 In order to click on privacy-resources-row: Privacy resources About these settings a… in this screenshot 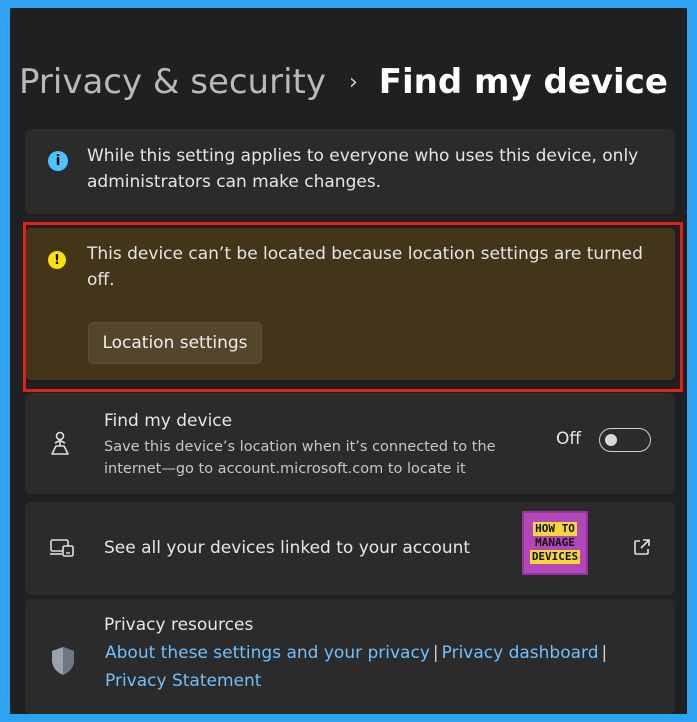, I will do `click(350, 656)`.